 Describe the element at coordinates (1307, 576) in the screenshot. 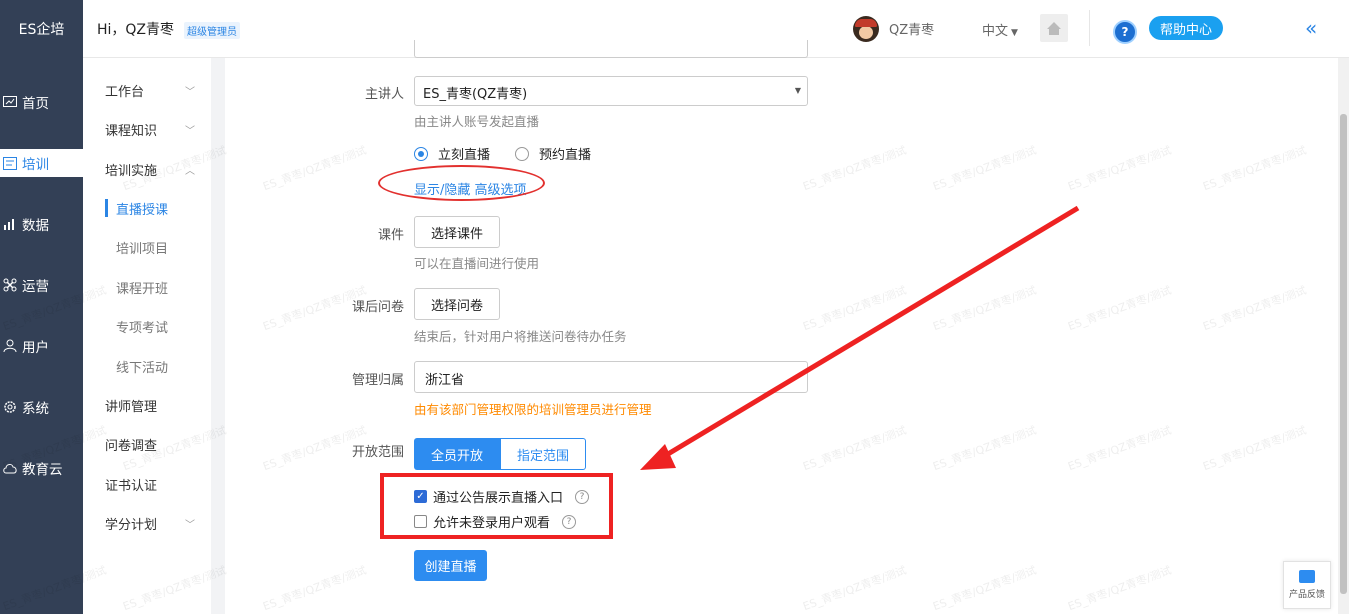

I see `mail-icon` at that location.